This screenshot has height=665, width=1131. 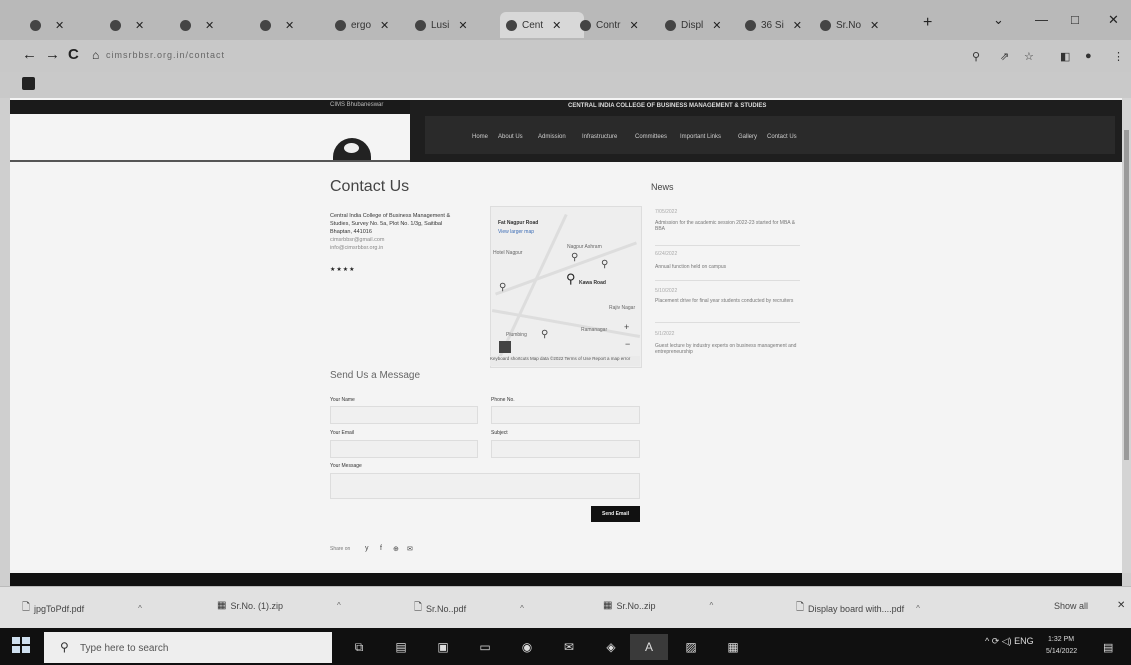 I want to click on clock-time: 1:32 PM, so click(x=1061, y=639).